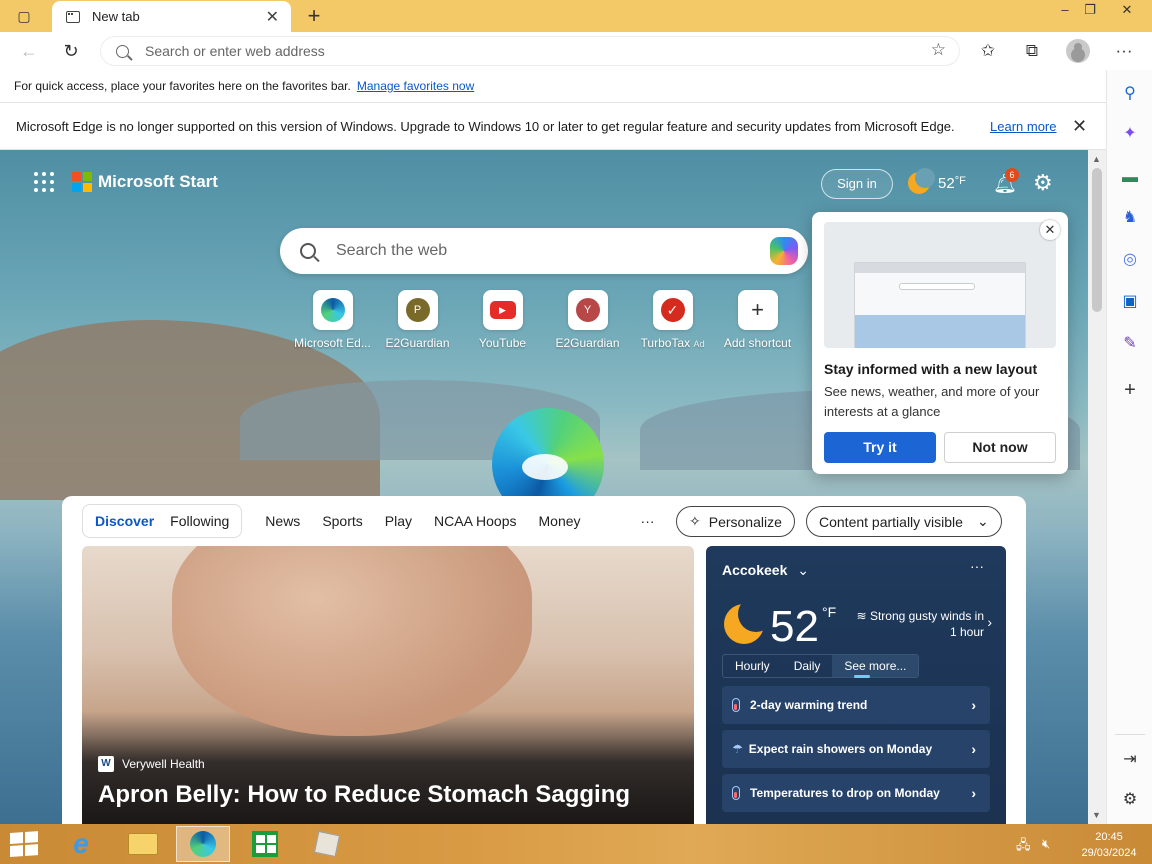  What do you see at coordinates (199, 521) in the screenshot?
I see `tab-following: Following` at bounding box center [199, 521].